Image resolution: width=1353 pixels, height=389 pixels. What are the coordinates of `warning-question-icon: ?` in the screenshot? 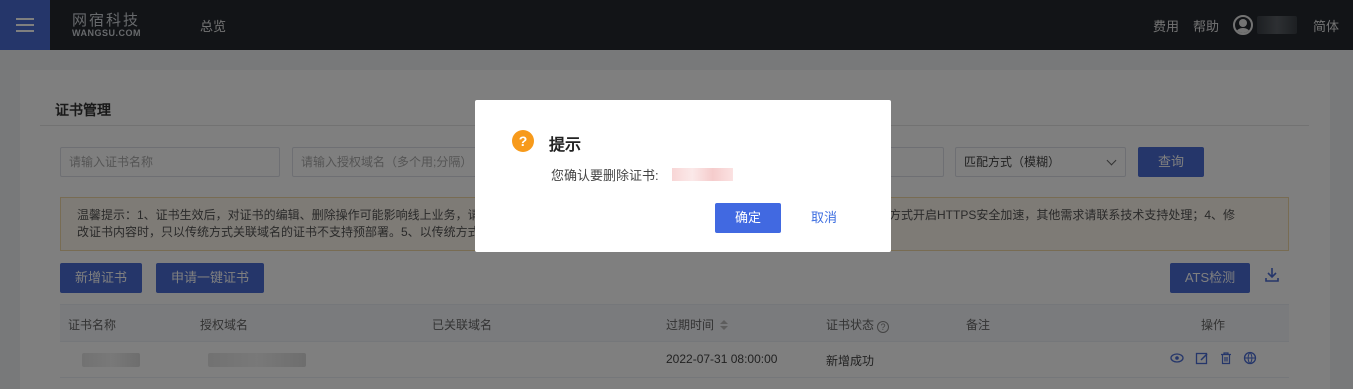 It's located at (523, 141).